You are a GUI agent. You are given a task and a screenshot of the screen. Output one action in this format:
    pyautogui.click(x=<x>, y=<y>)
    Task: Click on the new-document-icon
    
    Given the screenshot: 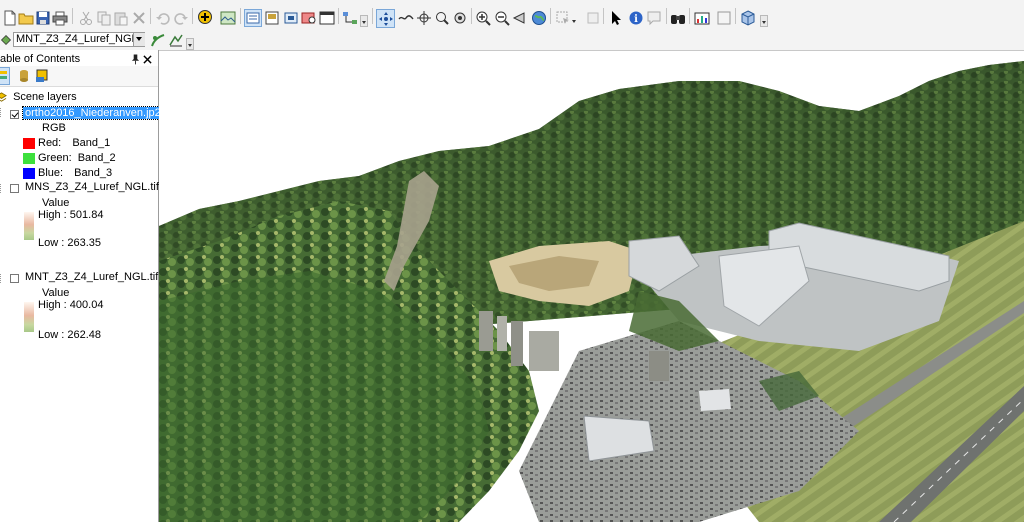 What is the action you would take?
    pyautogui.click(x=10, y=18)
    